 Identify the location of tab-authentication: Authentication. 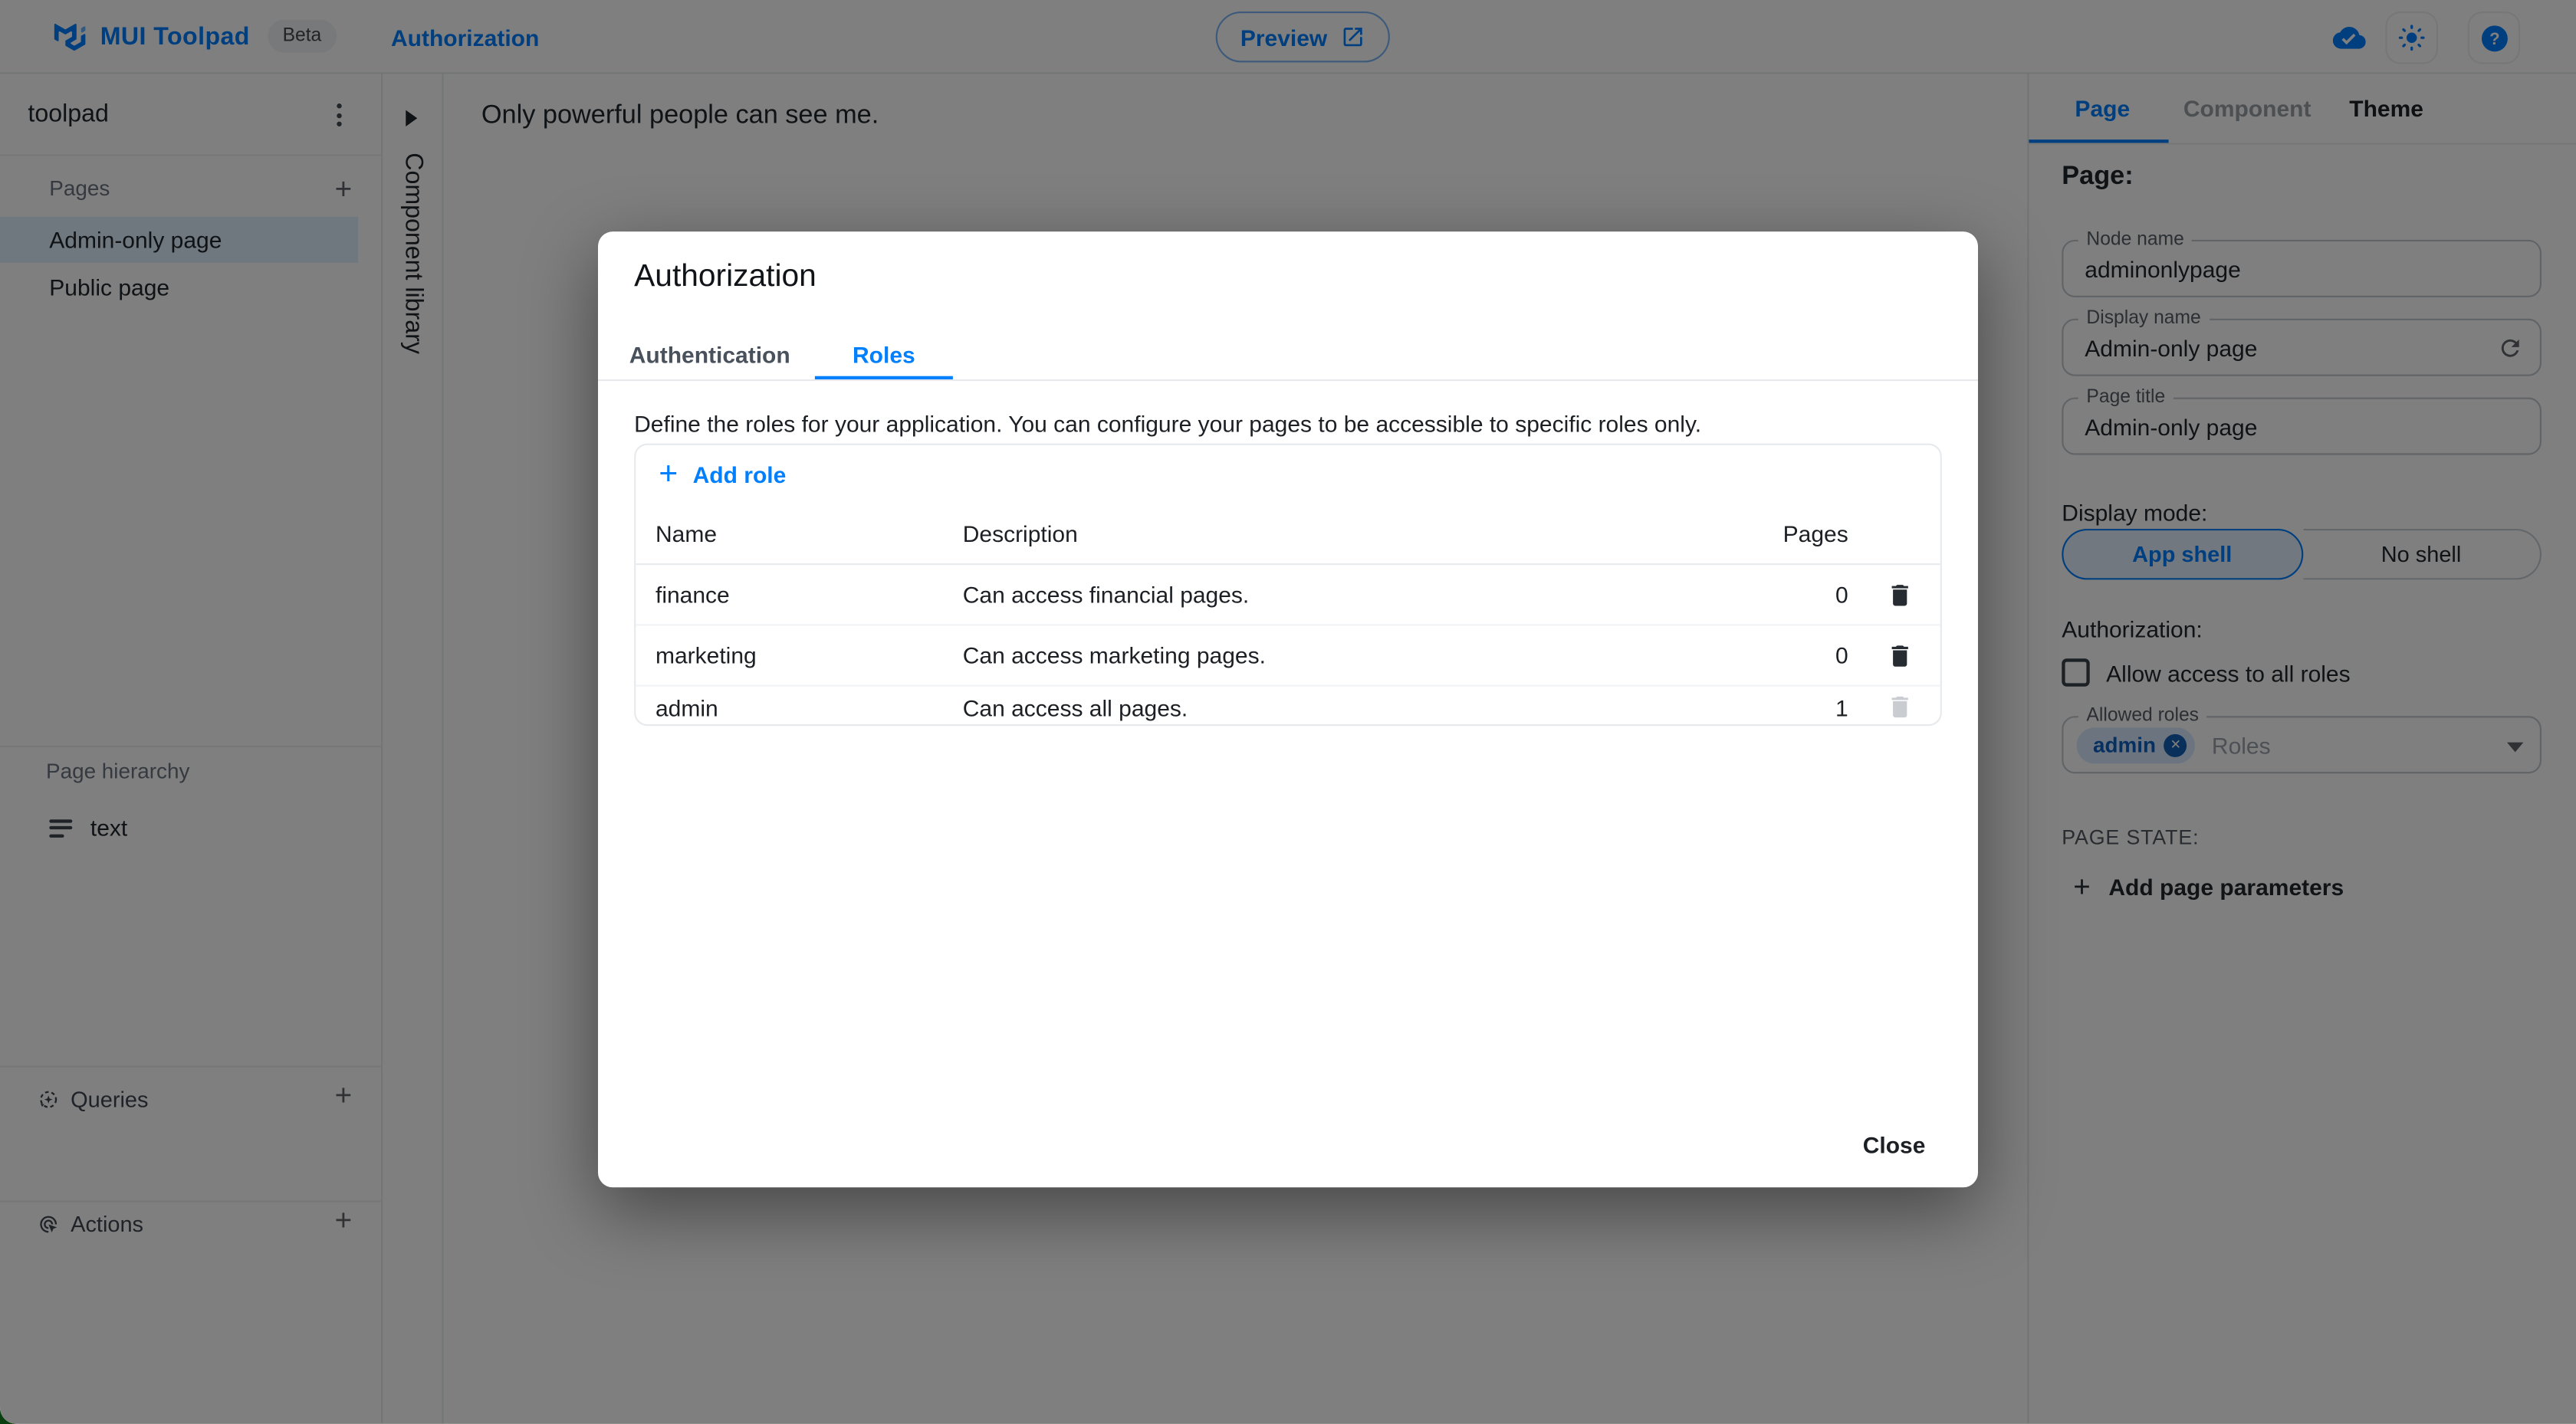
(709, 355).